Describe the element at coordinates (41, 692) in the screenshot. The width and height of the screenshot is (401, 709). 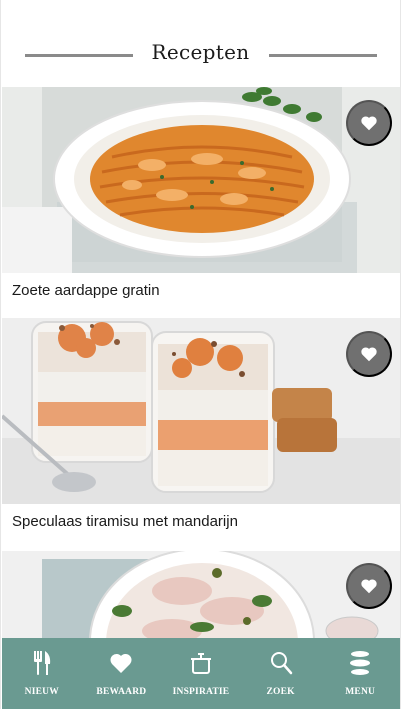
I see `nav-label: NIEUW` at that location.